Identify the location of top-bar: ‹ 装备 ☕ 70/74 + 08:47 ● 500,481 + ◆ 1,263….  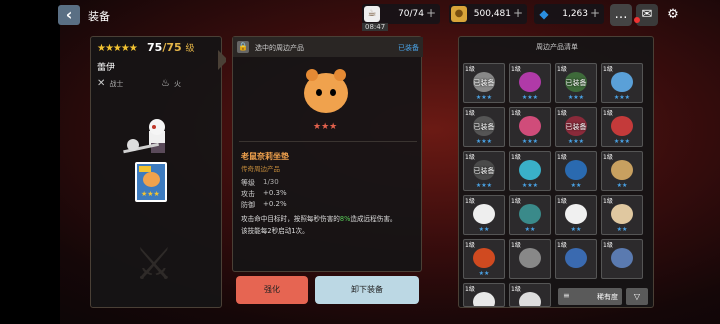
(360, 15).